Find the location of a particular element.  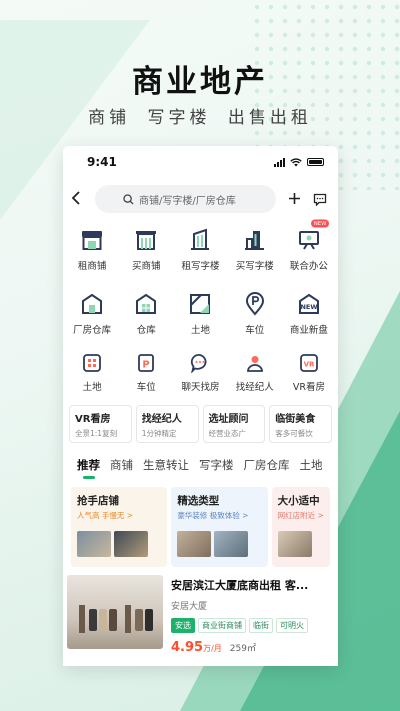

tab-factory: 厂房仓库 is located at coordinates (267, 468).